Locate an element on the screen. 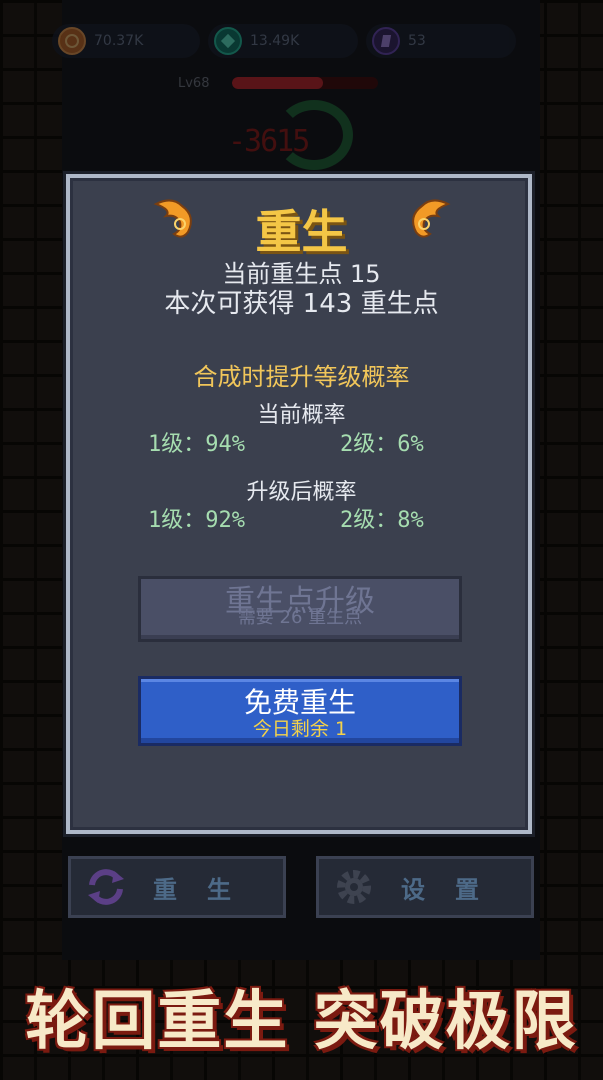 Image resolution: width=603 pixels, height=1080 pixels. current-prob-lv1: 1级：94% is located at coordinates (196, 444).